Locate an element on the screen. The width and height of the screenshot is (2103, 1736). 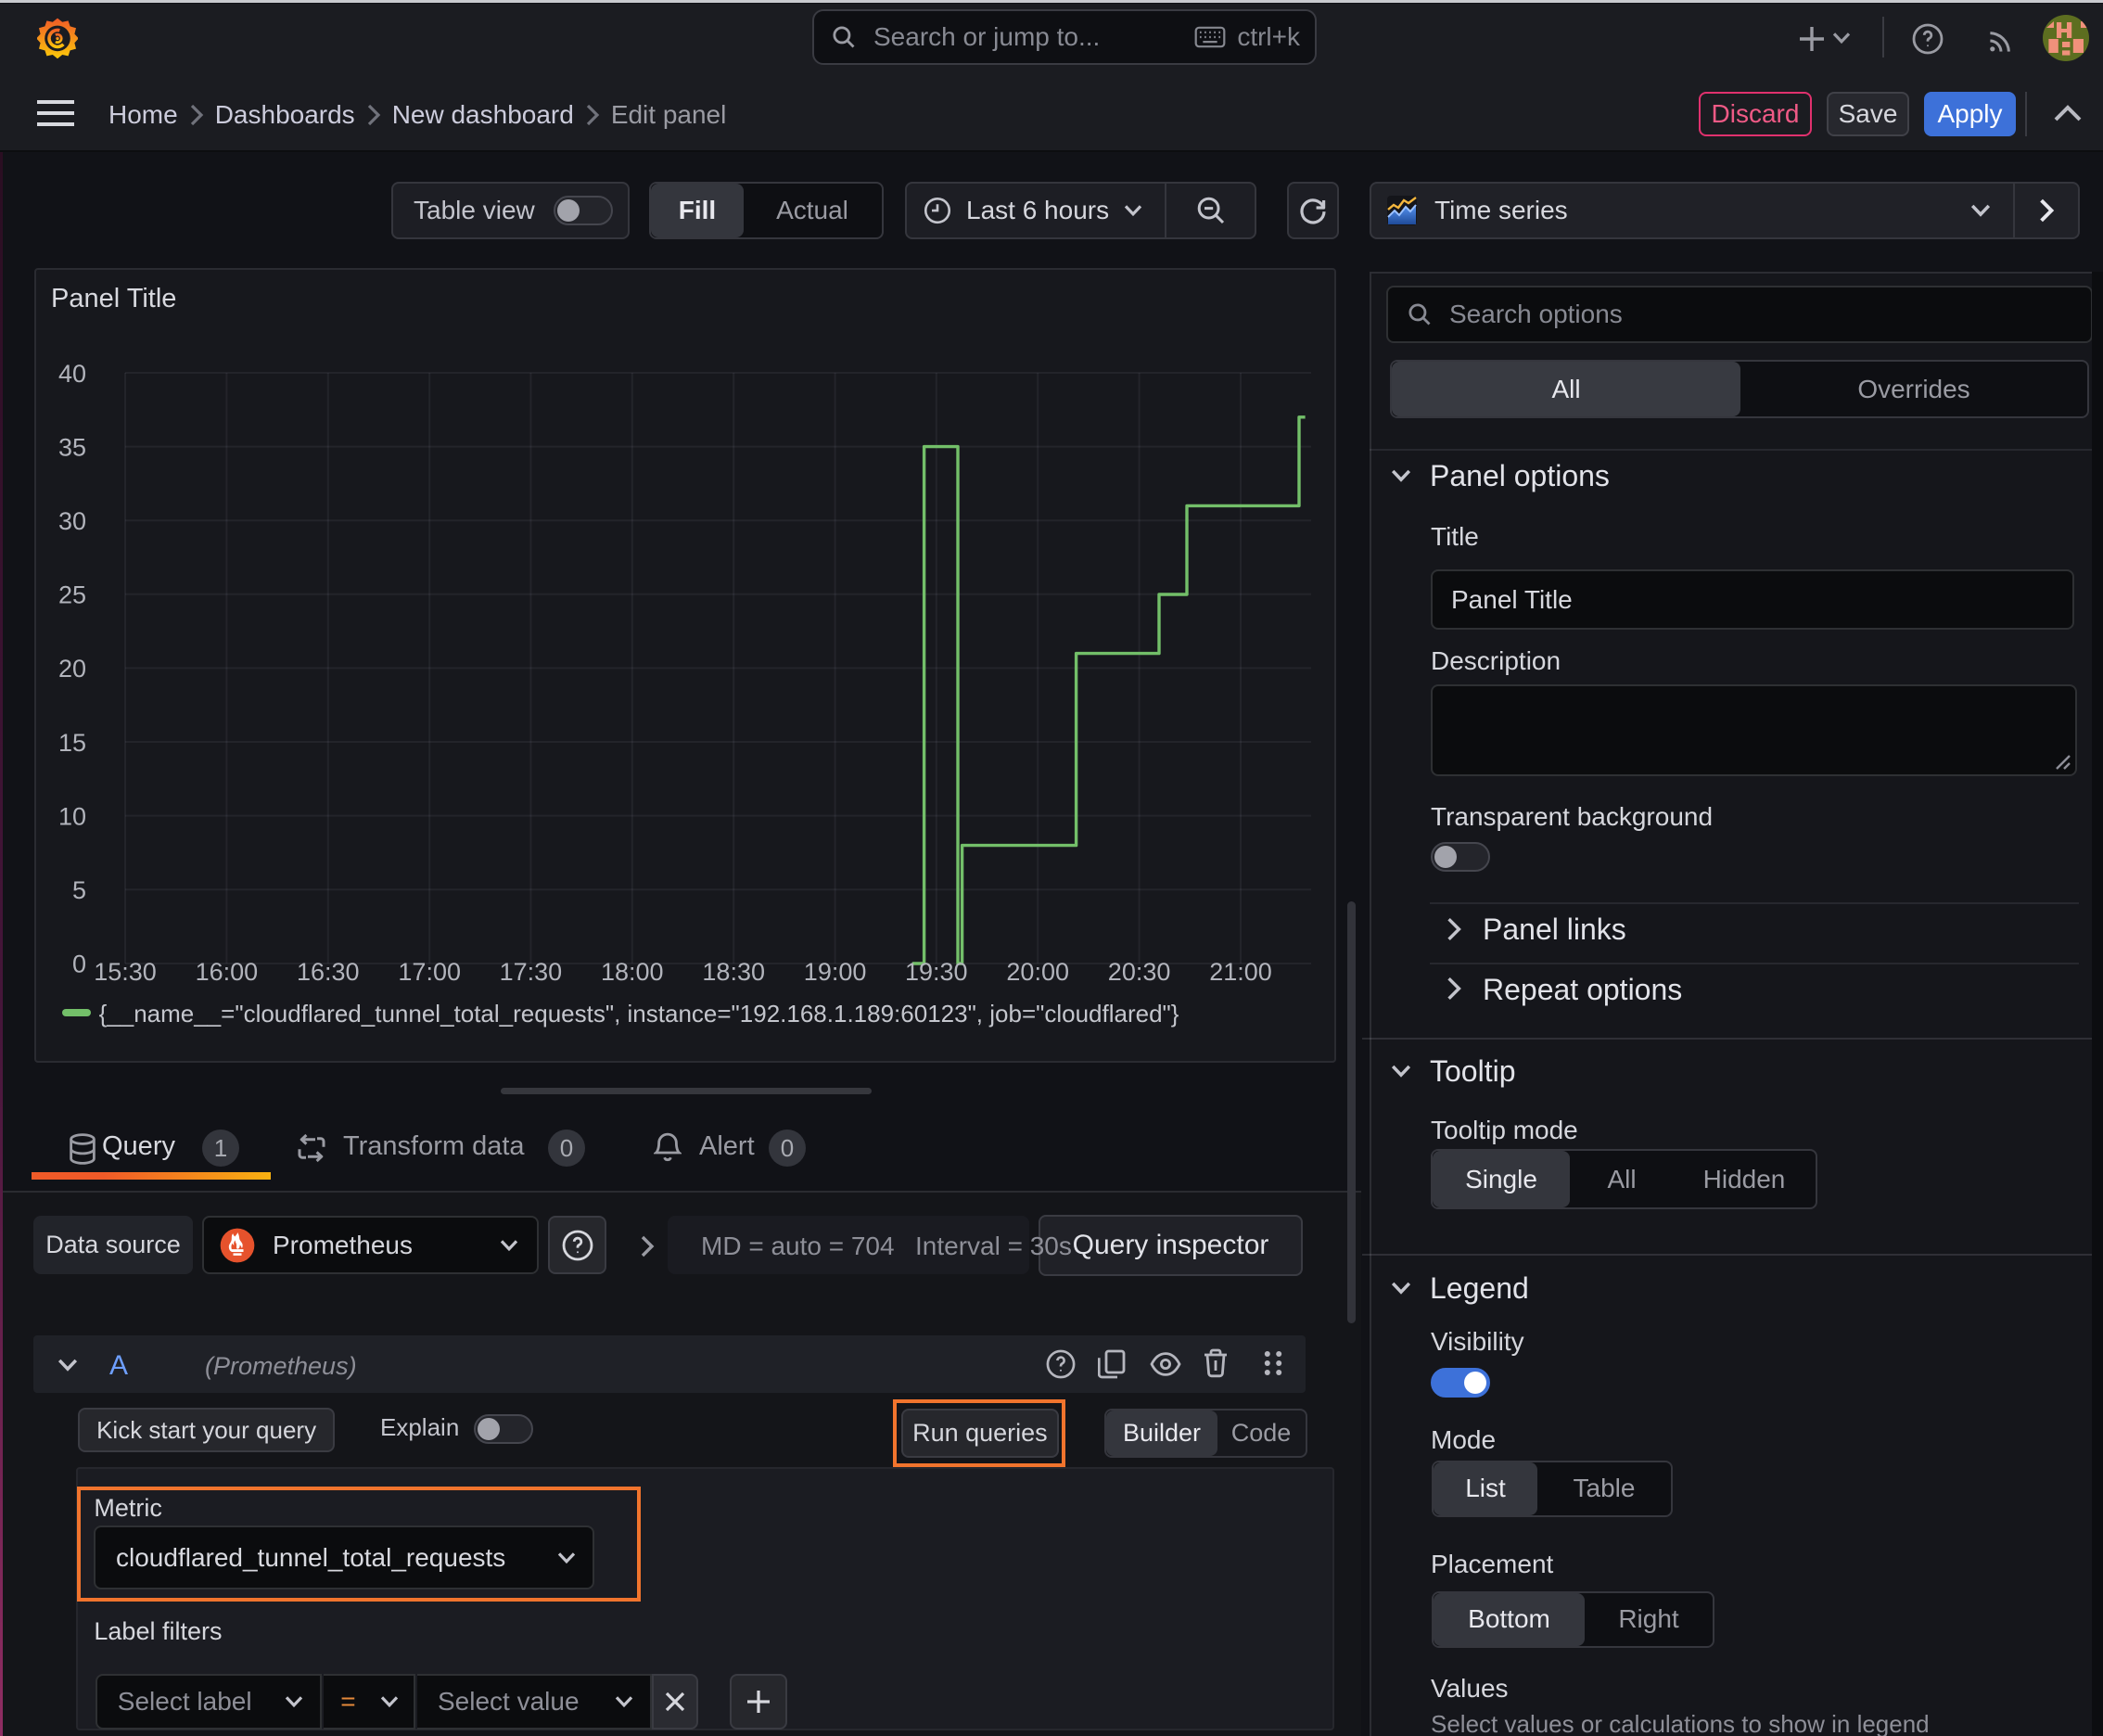
svg-text: 20:00 is located at coordinates (1037, 972).